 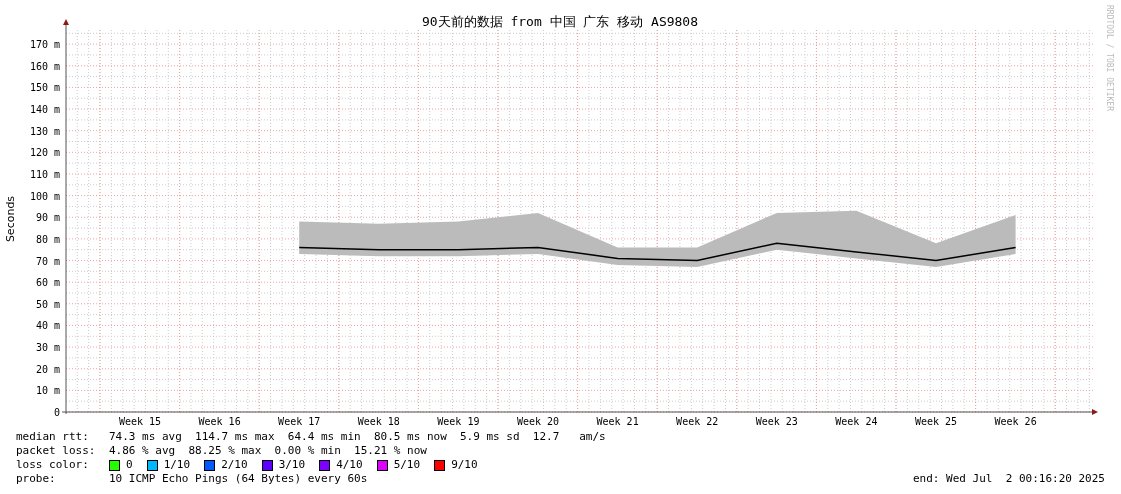 What do you see at coordinates (47, 218) in the screenshot?
I see `y-tick-label: 90 m` at bounding box center [47, 218].